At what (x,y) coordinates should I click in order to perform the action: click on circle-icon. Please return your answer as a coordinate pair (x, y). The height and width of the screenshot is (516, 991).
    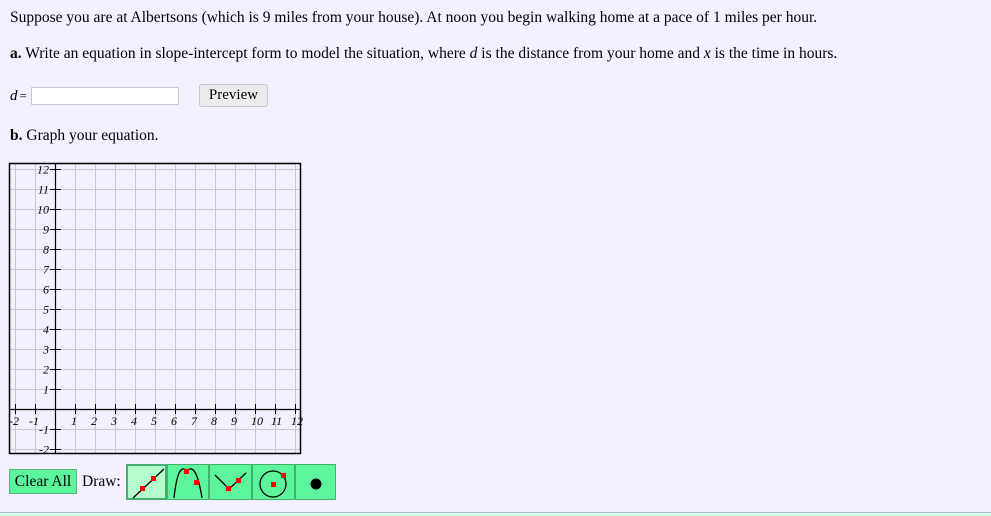
    Looking at the image, I should click on (273, 484).